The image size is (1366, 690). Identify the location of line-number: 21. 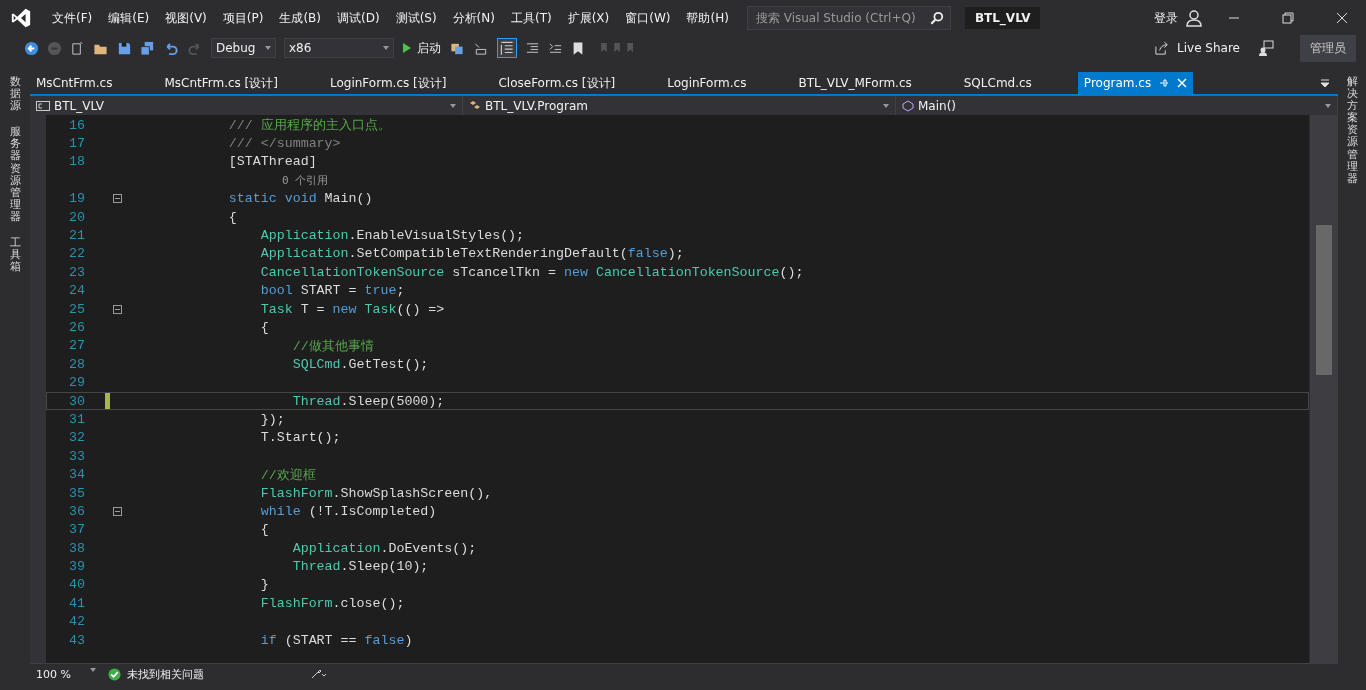
(76, 236).